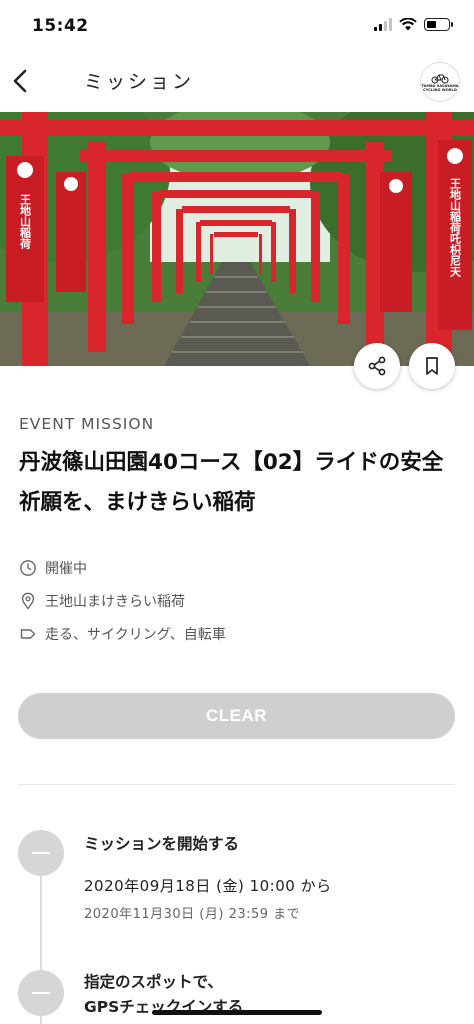 This screenshot has height=1024, width=474. Describe the element at coordinates (383, 24) in the screenshot. I see `cellular-signal-icon` at that location.